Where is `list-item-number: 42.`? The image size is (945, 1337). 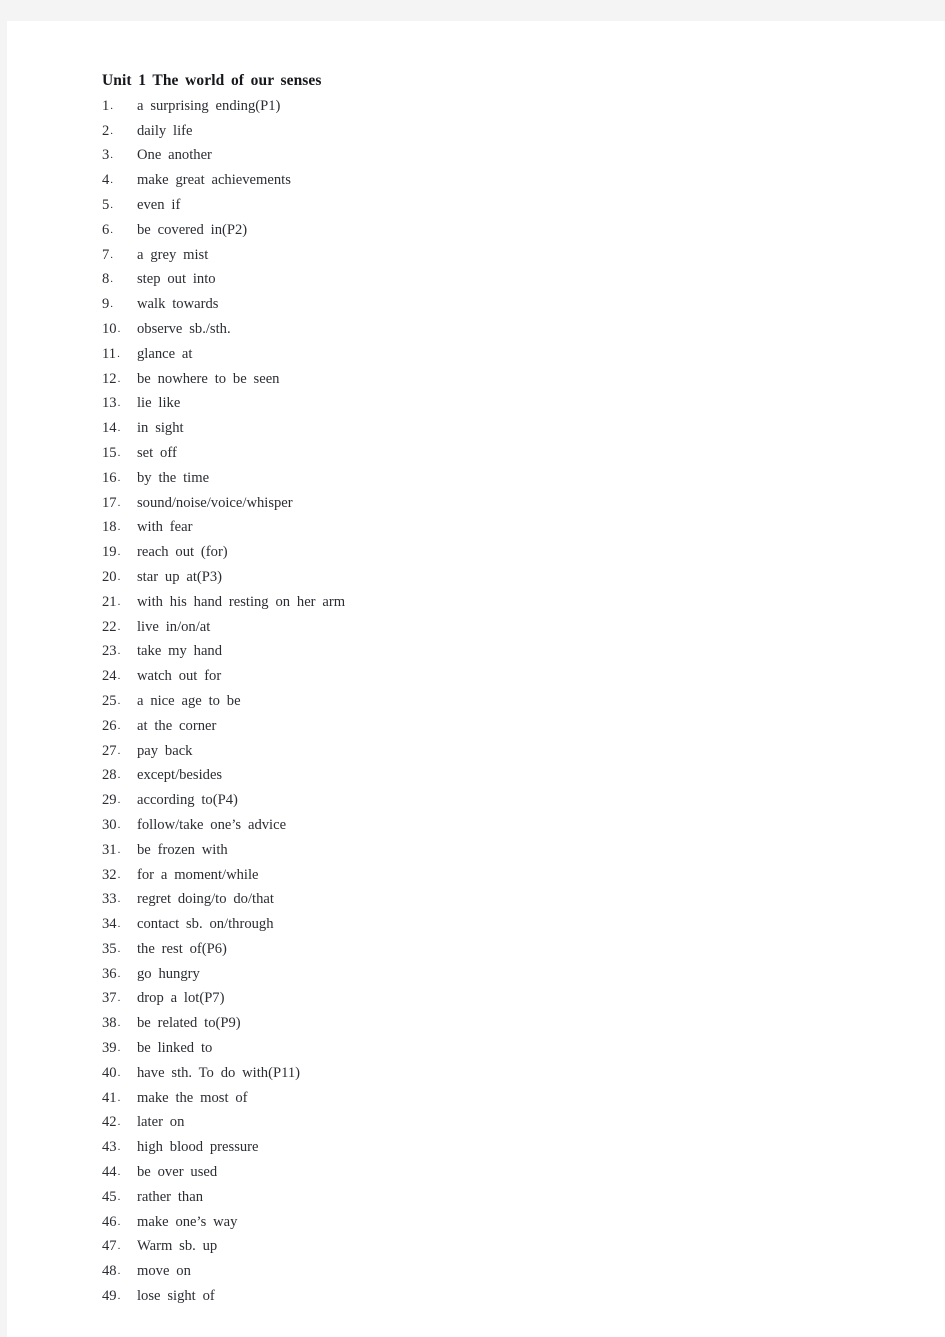 list-item-number: 42. is located at coordinates (111, 1122).